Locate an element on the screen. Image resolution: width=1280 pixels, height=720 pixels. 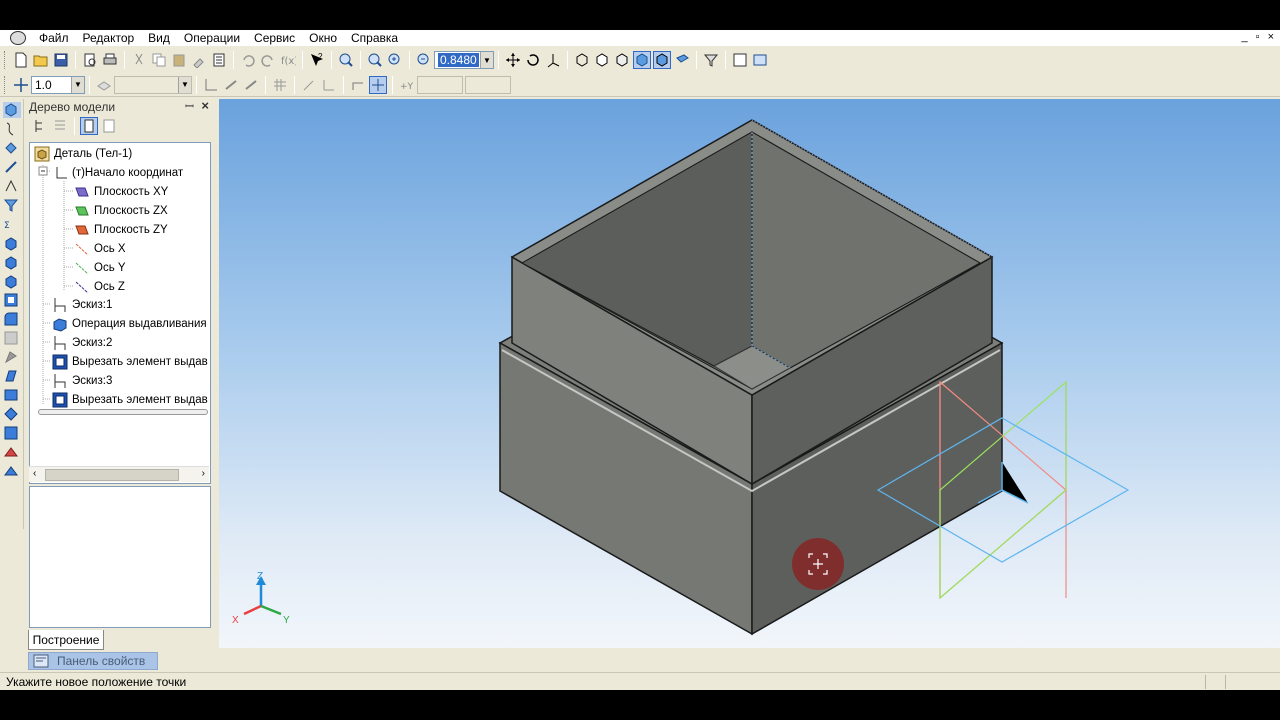
tree-view-icon is located at coordinates (60, 126).